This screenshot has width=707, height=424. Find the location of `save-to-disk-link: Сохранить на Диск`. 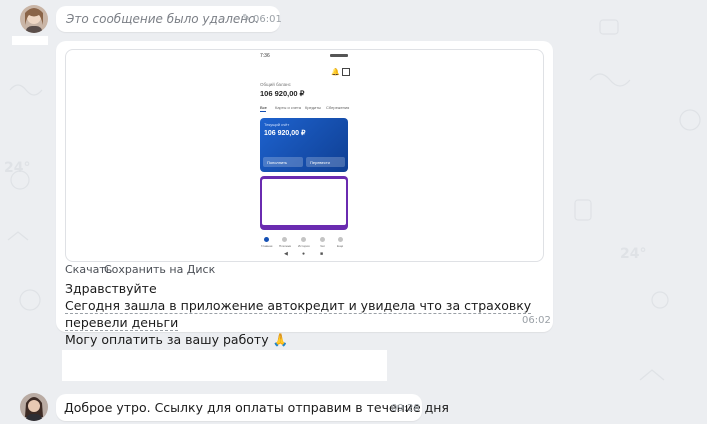

save-to-disk-link: Сохранить на Диск is located at coordinates (159, 269).